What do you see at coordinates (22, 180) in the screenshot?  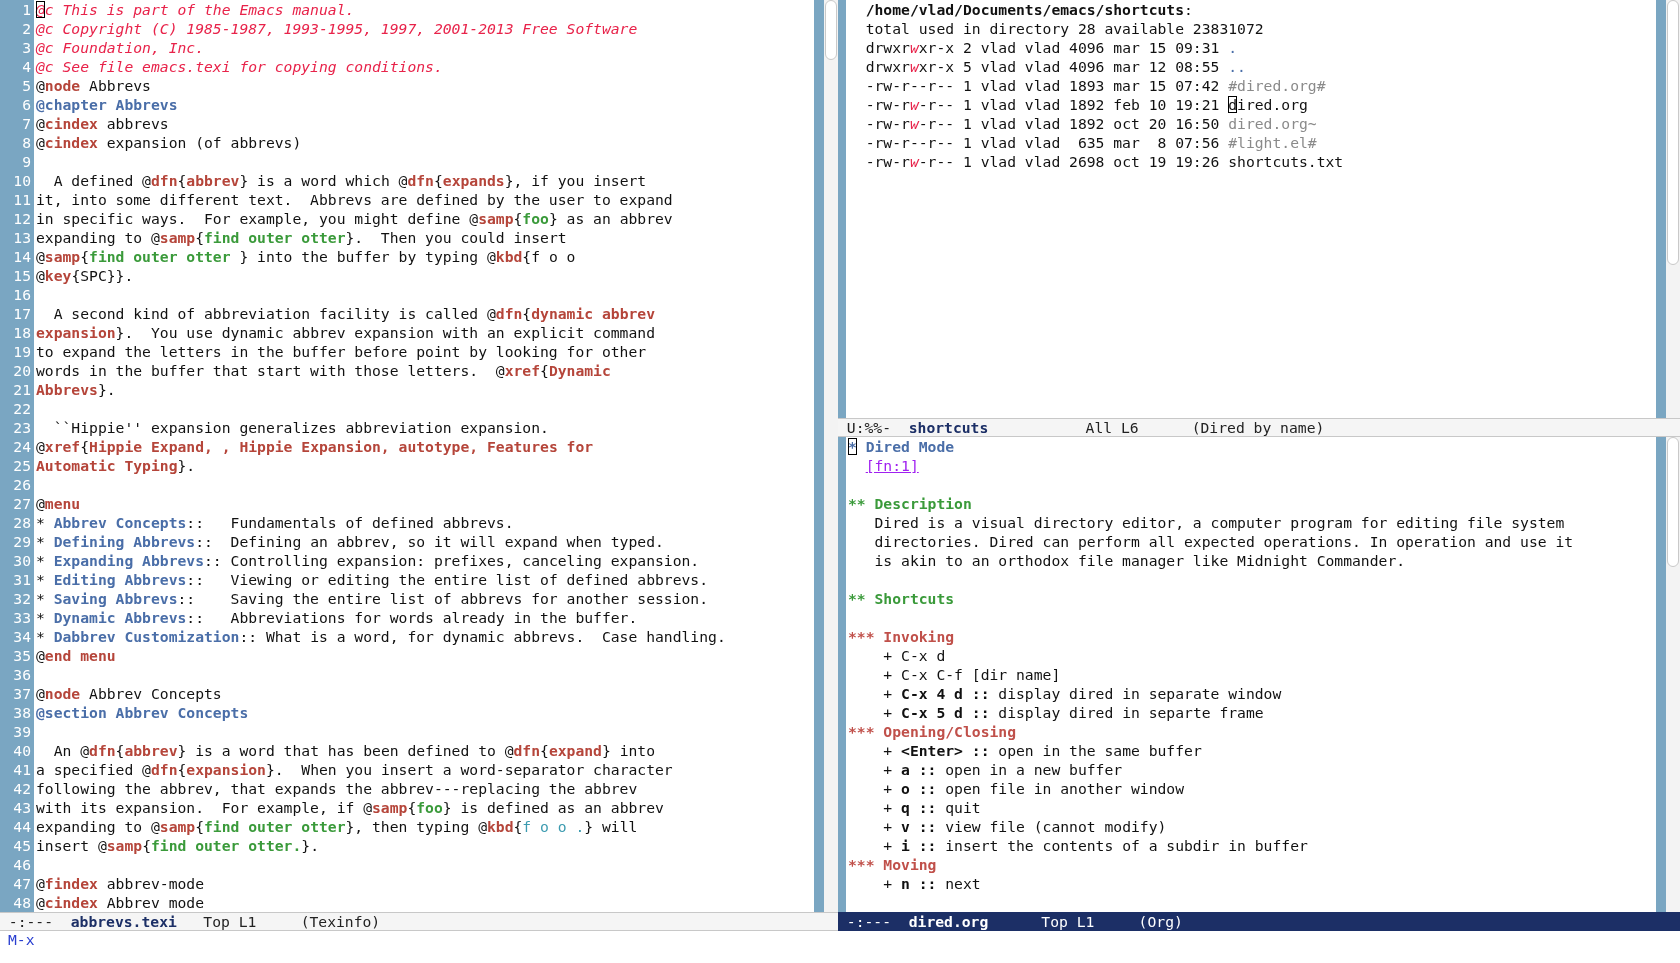 I see `line-number: 10` at bounding box center [22, 180].